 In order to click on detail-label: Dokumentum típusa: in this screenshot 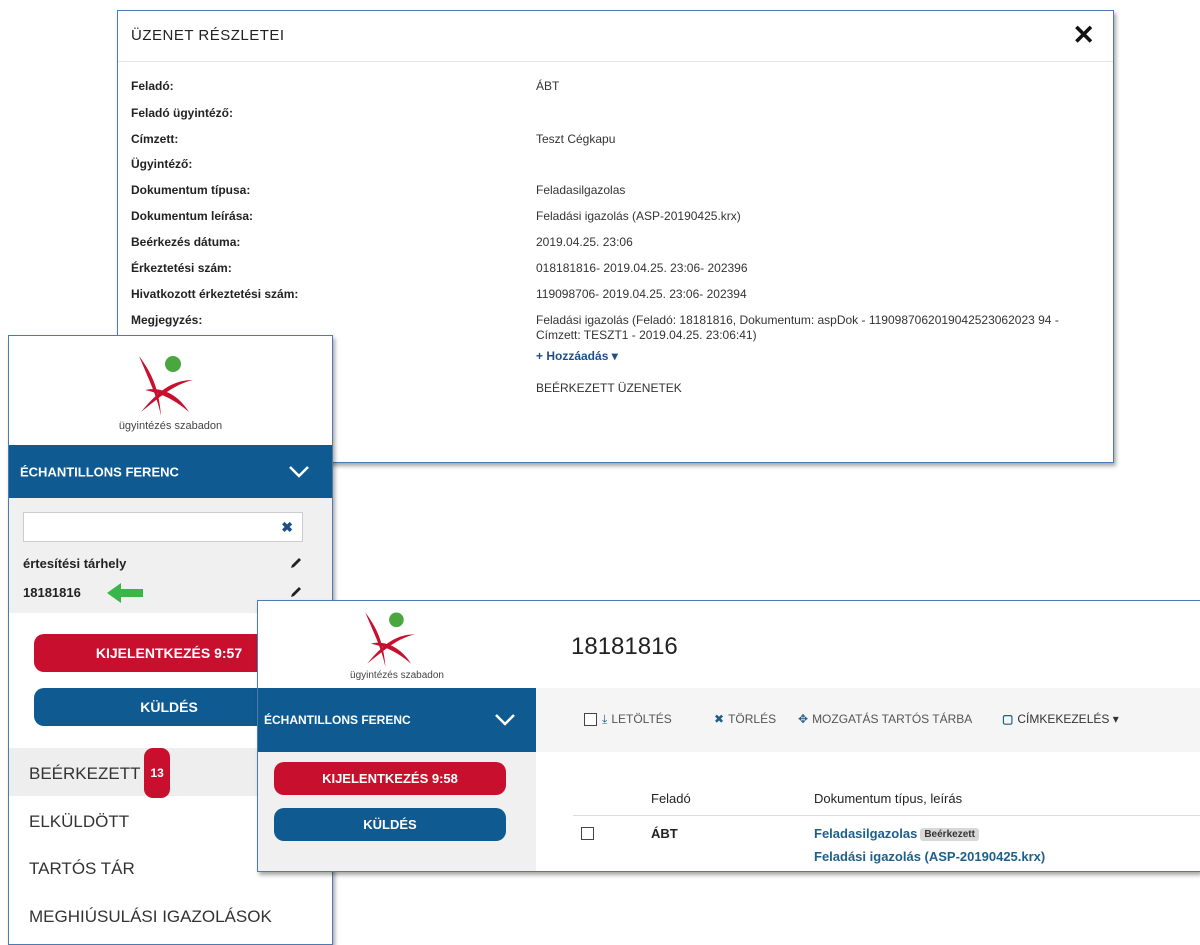, I will do `click(191, 190)`.